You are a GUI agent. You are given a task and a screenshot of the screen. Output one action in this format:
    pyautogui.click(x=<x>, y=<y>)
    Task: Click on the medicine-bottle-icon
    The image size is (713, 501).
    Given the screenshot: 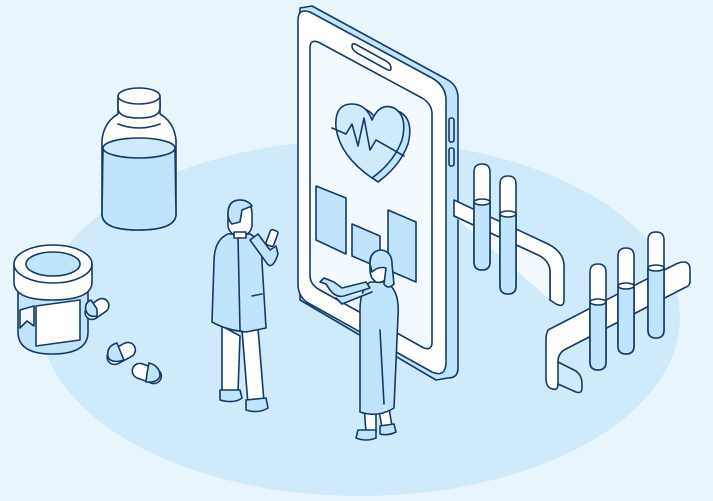 What is the action you would take?
    pyautogui.click(x=139, y=159)
    